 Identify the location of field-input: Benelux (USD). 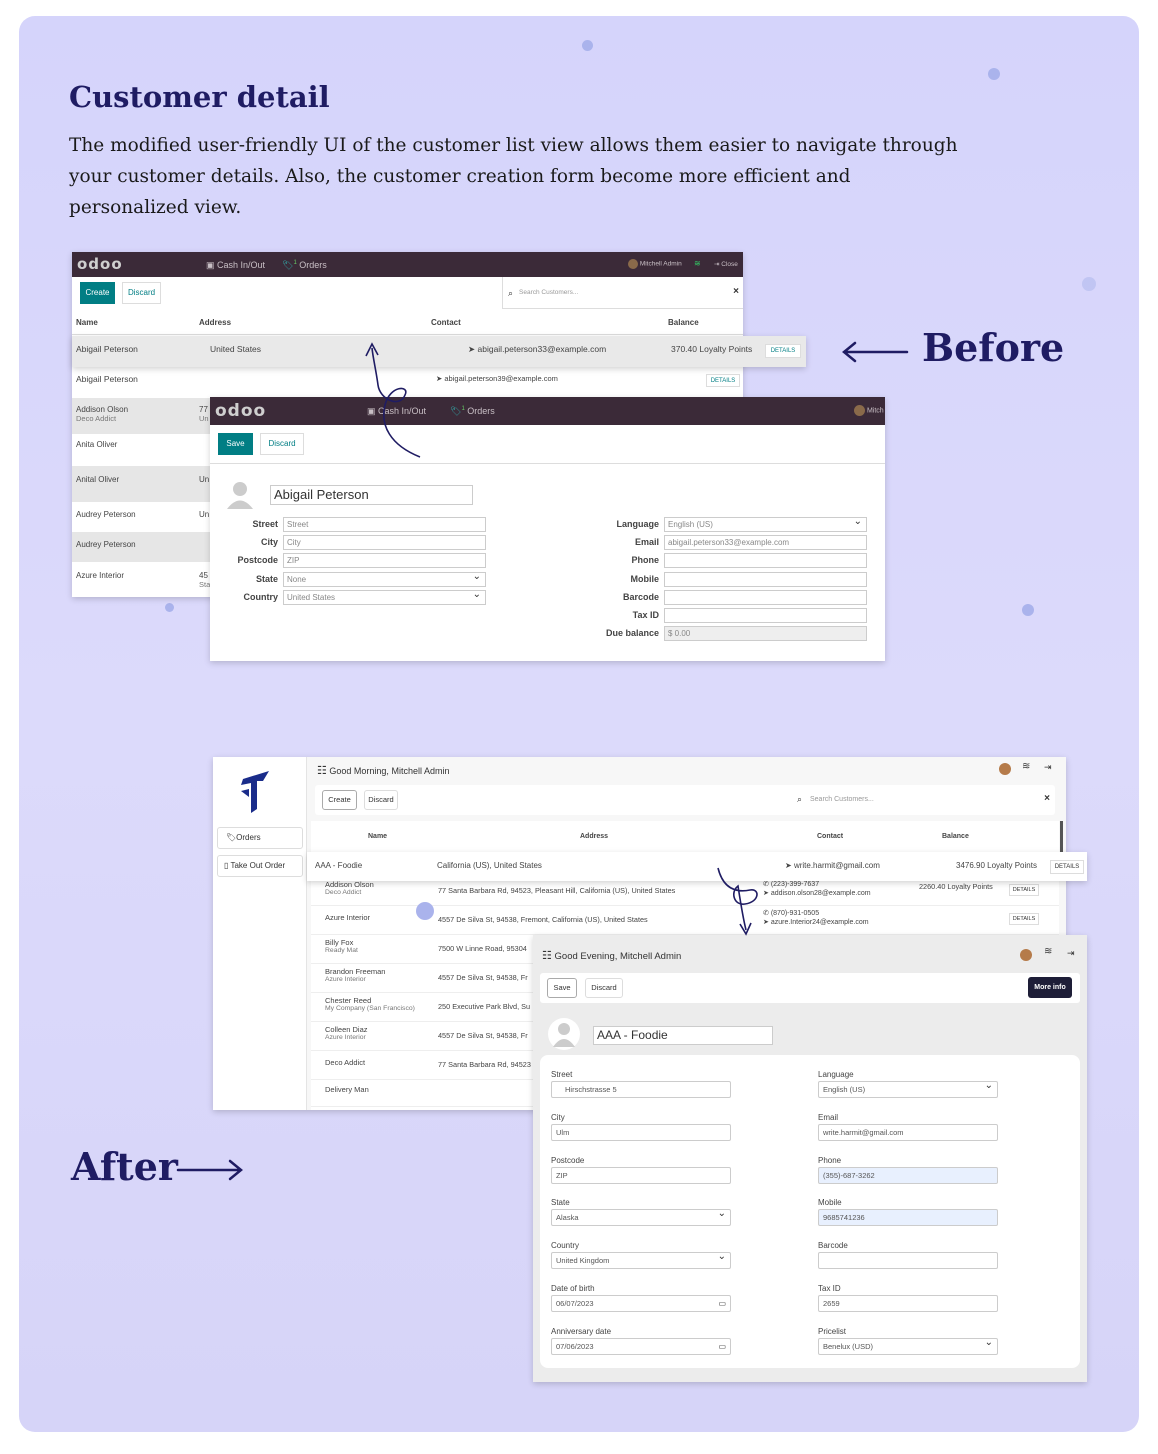
(908, 1346).